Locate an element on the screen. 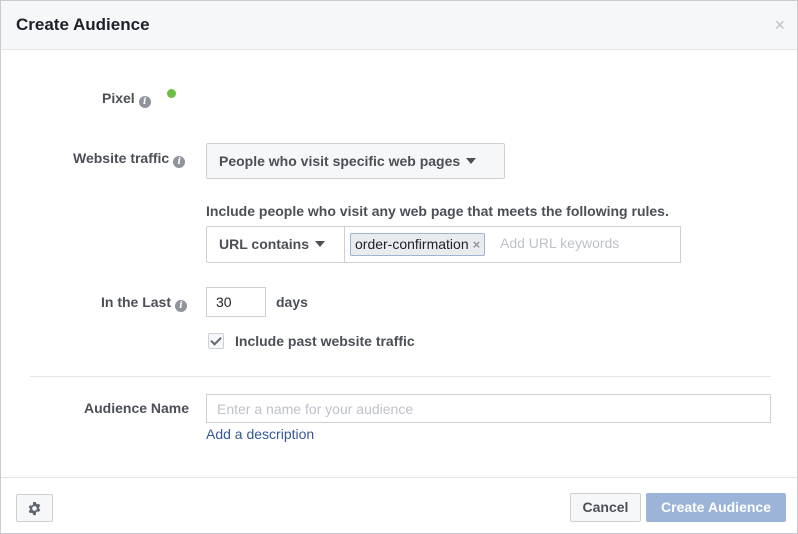 This screenshot has width=798, height=534. retention-row-label: In the Last i is located at coordinates (144, 303).